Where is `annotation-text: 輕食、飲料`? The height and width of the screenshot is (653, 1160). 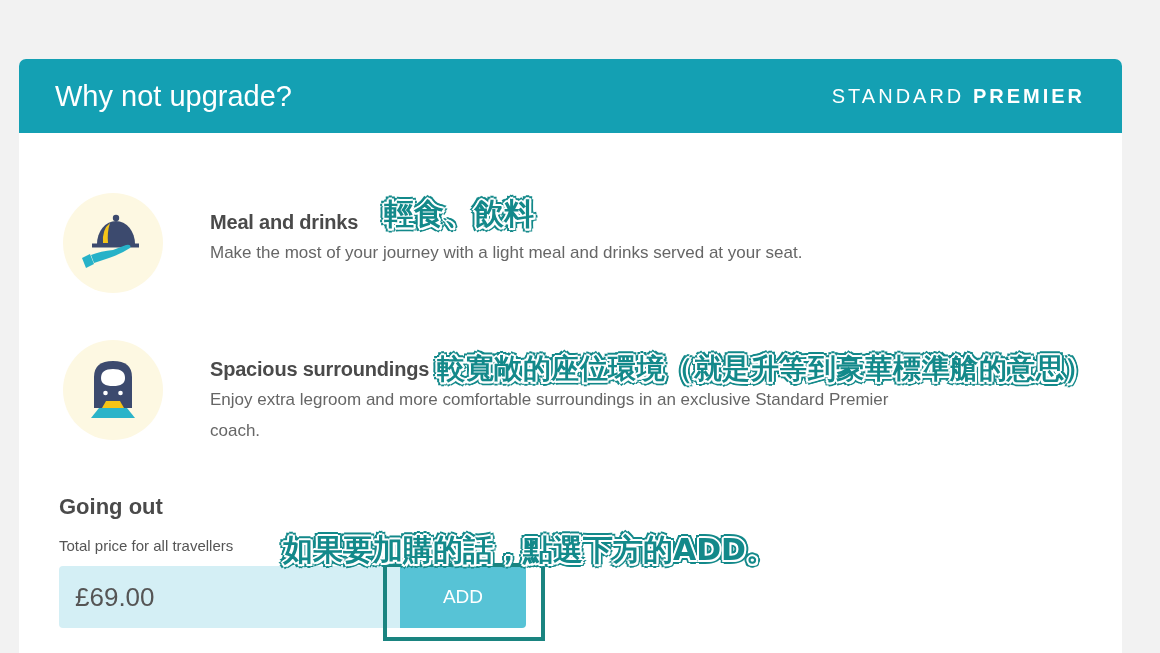 annotation-text: 輕食、飲料 is located at coordinates (459, 213).